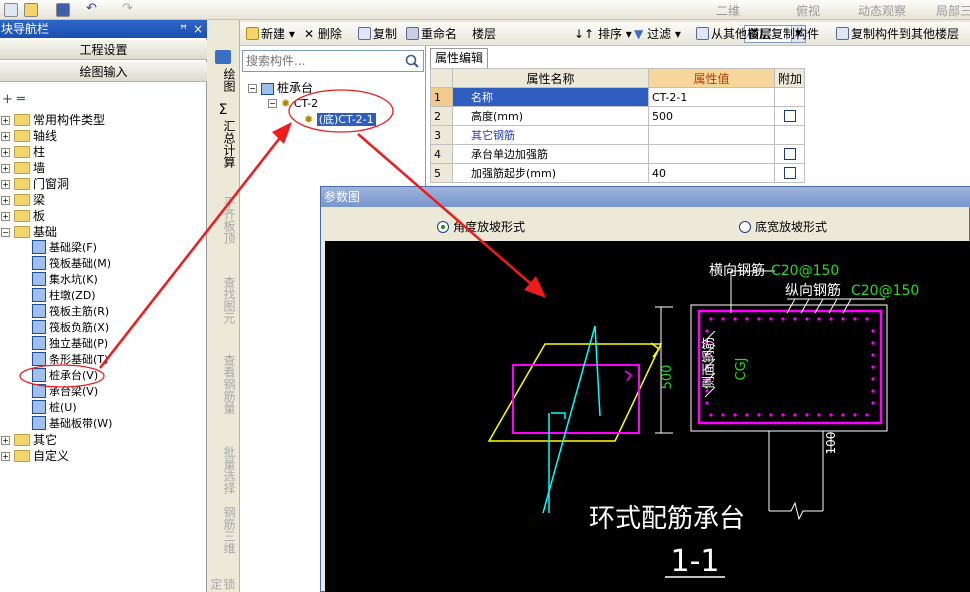 The image size is (970, 592). Describe the element at coordinates (22, 216) in the screenshot. I see `tree-item: + 板` at that location.